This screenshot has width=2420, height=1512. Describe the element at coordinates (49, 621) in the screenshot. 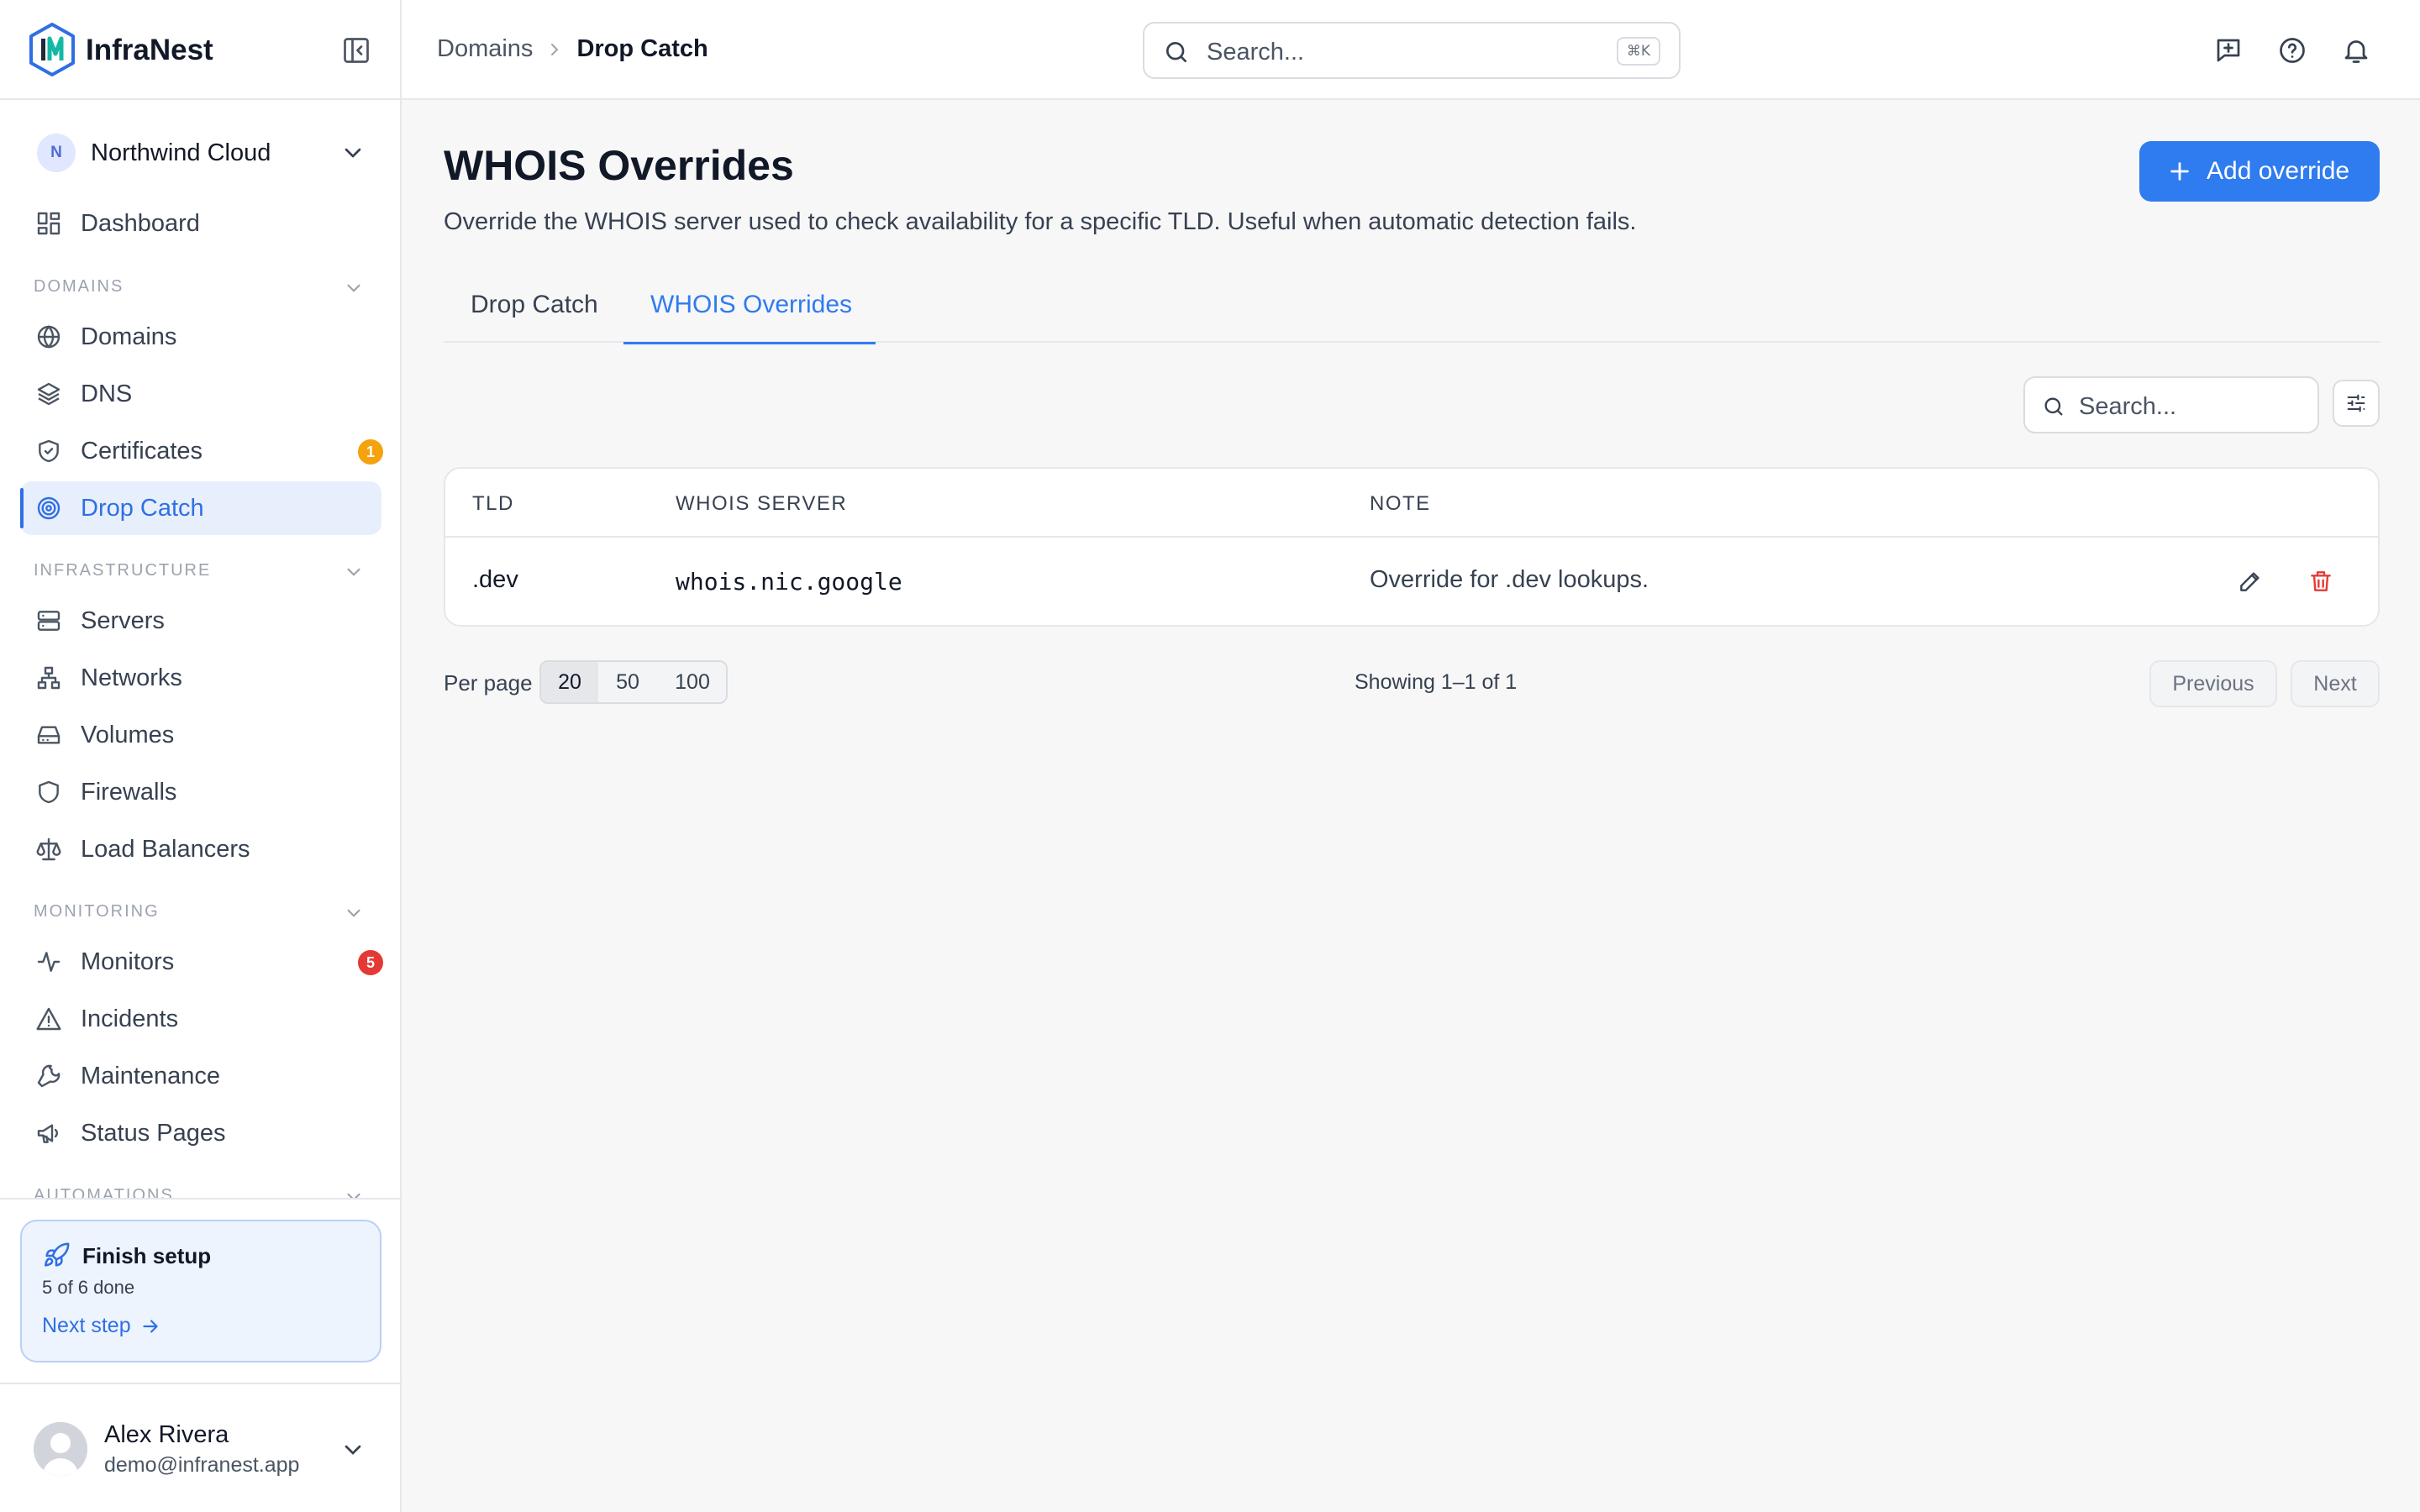

I see `server-icon` at that location.